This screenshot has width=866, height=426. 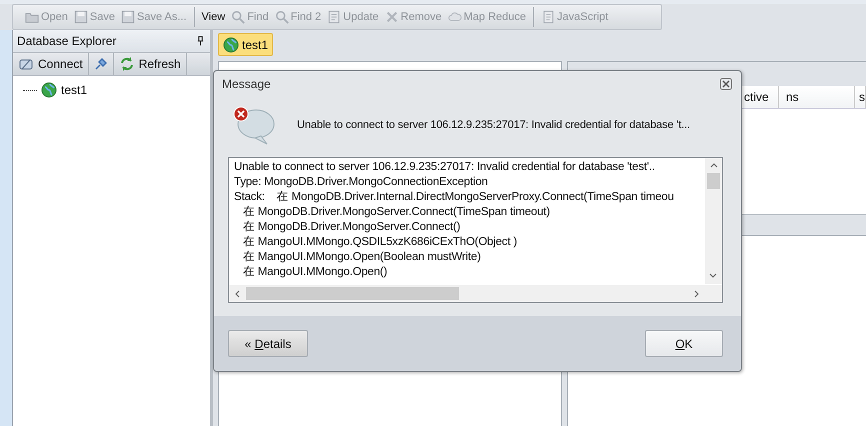 What do you see at coordinates (684, 343) in the screenshot?
I see `ok-button: OK` at bounding box center [684, 343].